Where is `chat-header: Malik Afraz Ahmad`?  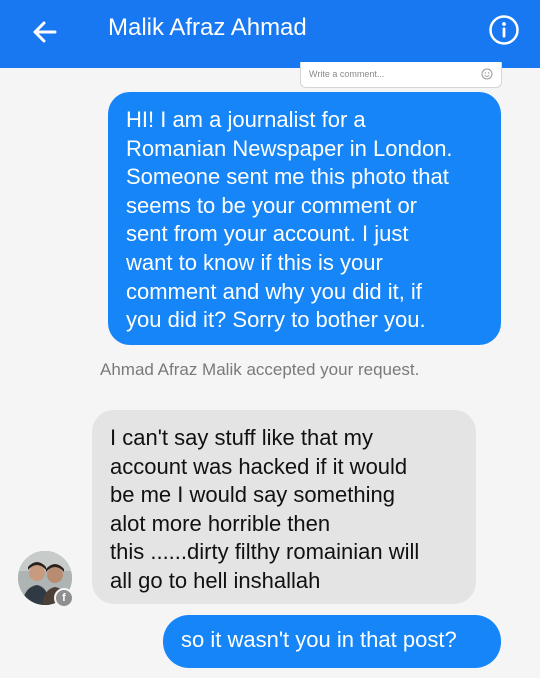 chat-header: Malik Afraz Ahmad is located at coordinates (270, 34).